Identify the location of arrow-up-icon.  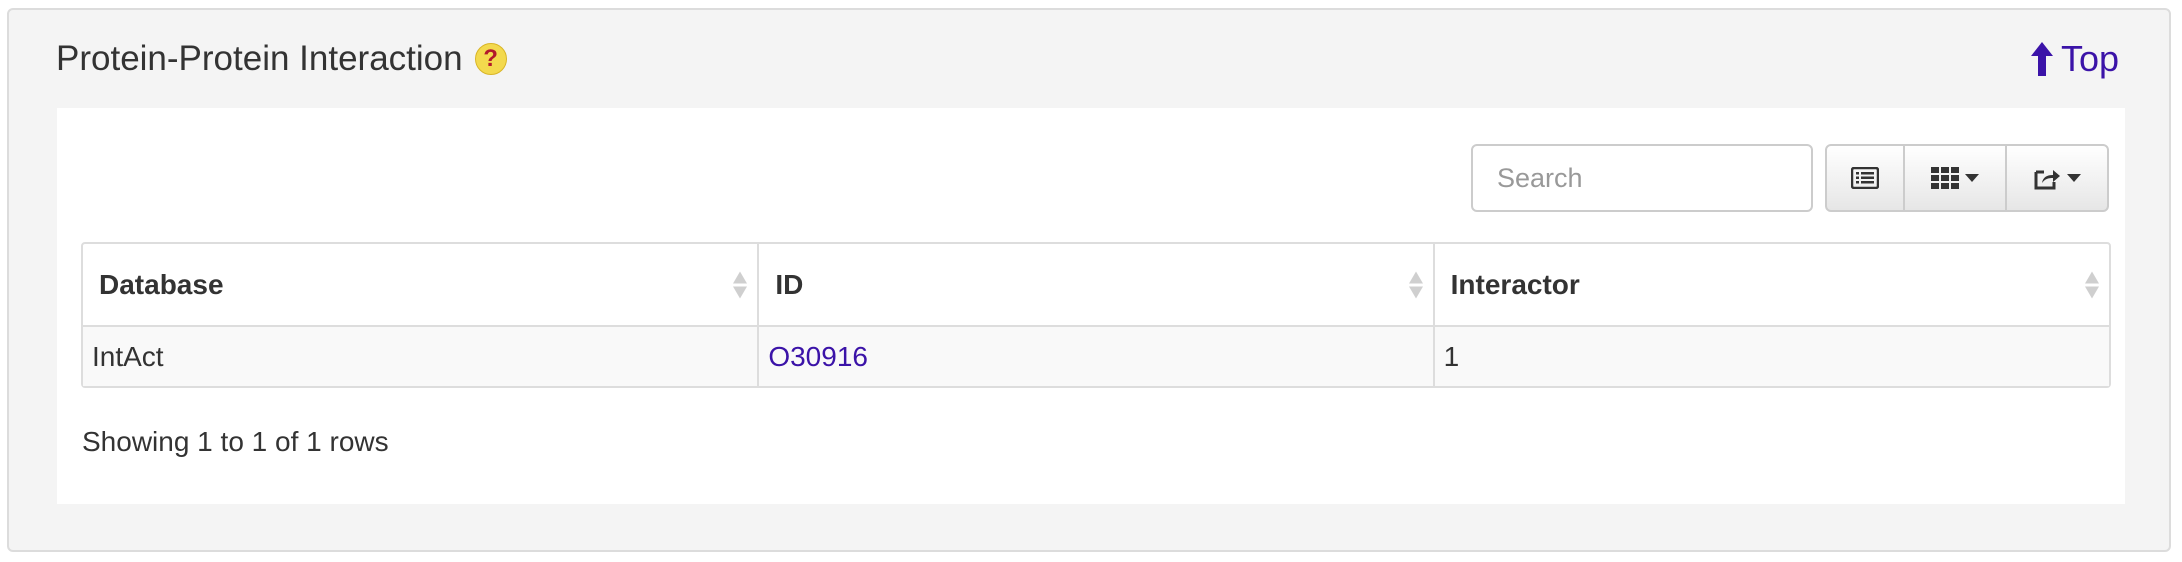
(2041, 59).